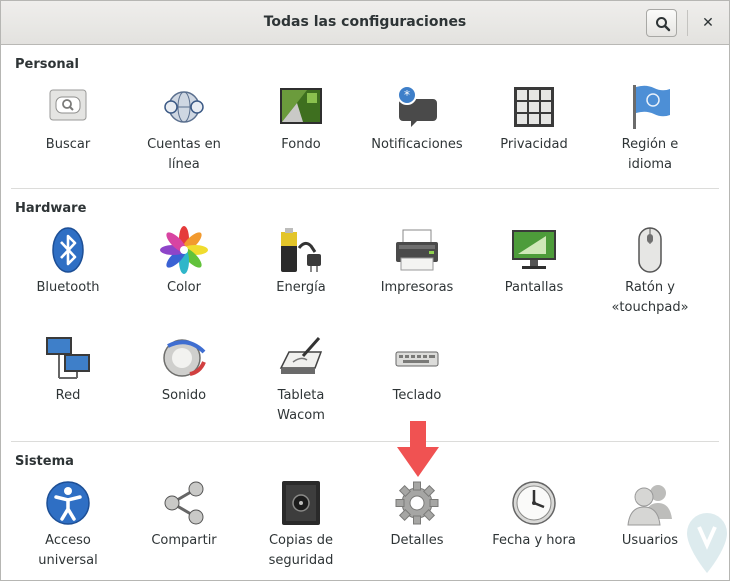  I want to click on clock-icon, so click(534, 503).